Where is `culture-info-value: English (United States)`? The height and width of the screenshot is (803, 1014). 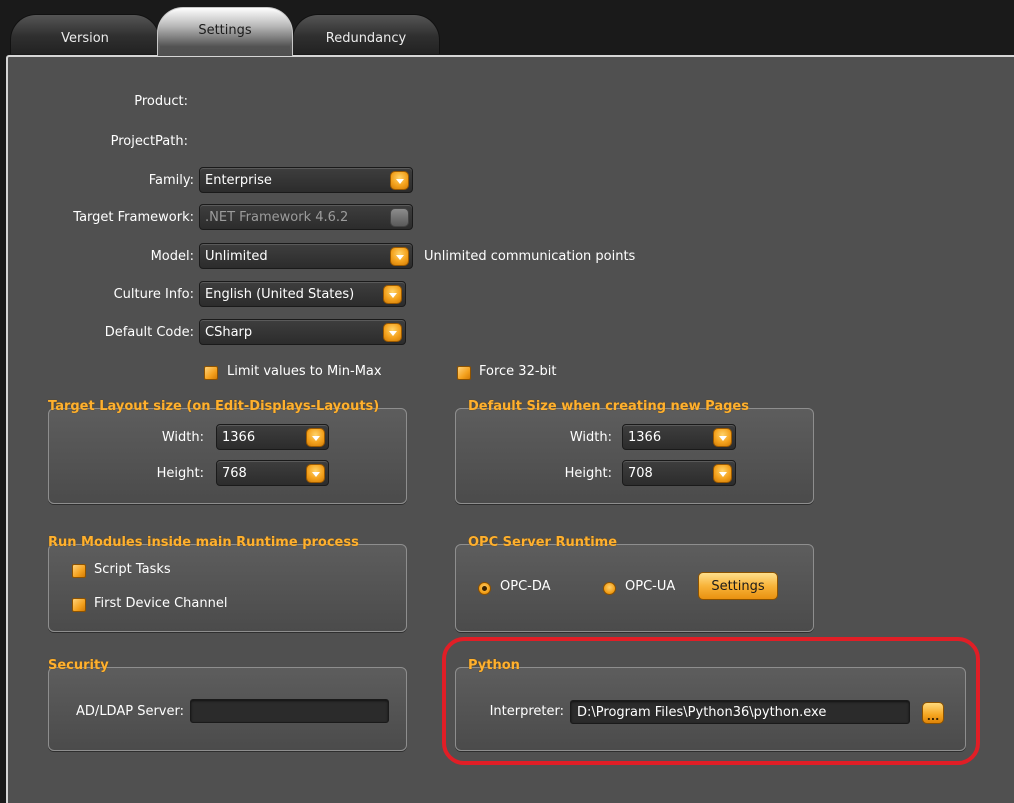
culture-info-value: English (United States) is located at coordinates (280, 294).